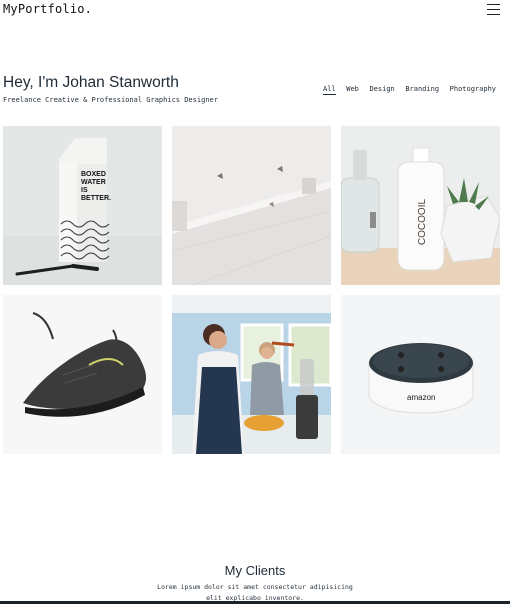  What do you see at coordinates (352, 90) in the screenshot?
I see `filter-web: Web` at bounding box center [352, 90].